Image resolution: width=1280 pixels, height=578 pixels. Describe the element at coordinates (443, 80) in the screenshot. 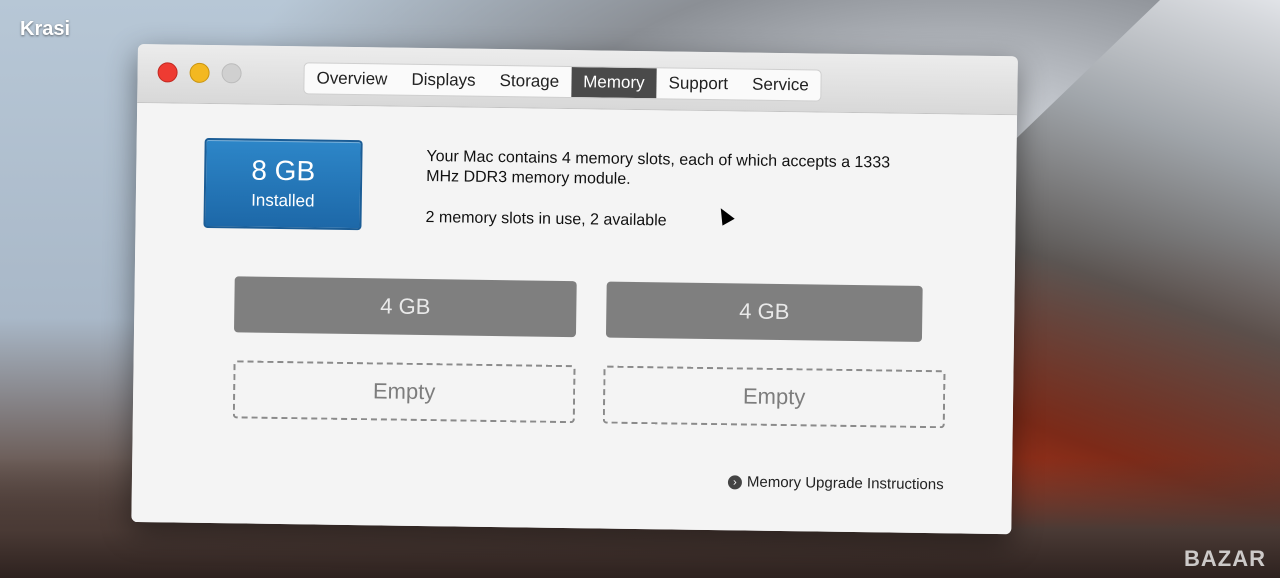

I see `tab-displays: Displays` at that location.